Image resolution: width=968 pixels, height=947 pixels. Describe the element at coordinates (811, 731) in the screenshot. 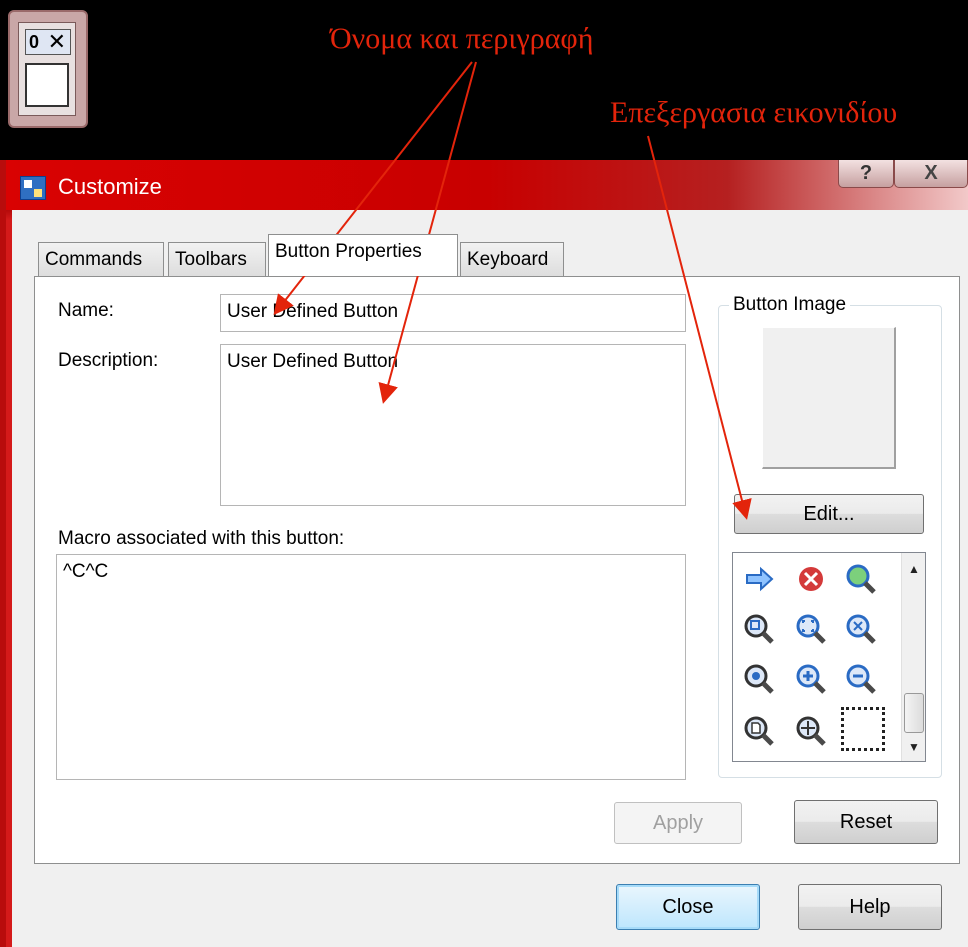

I see `pan-icon` at that location.